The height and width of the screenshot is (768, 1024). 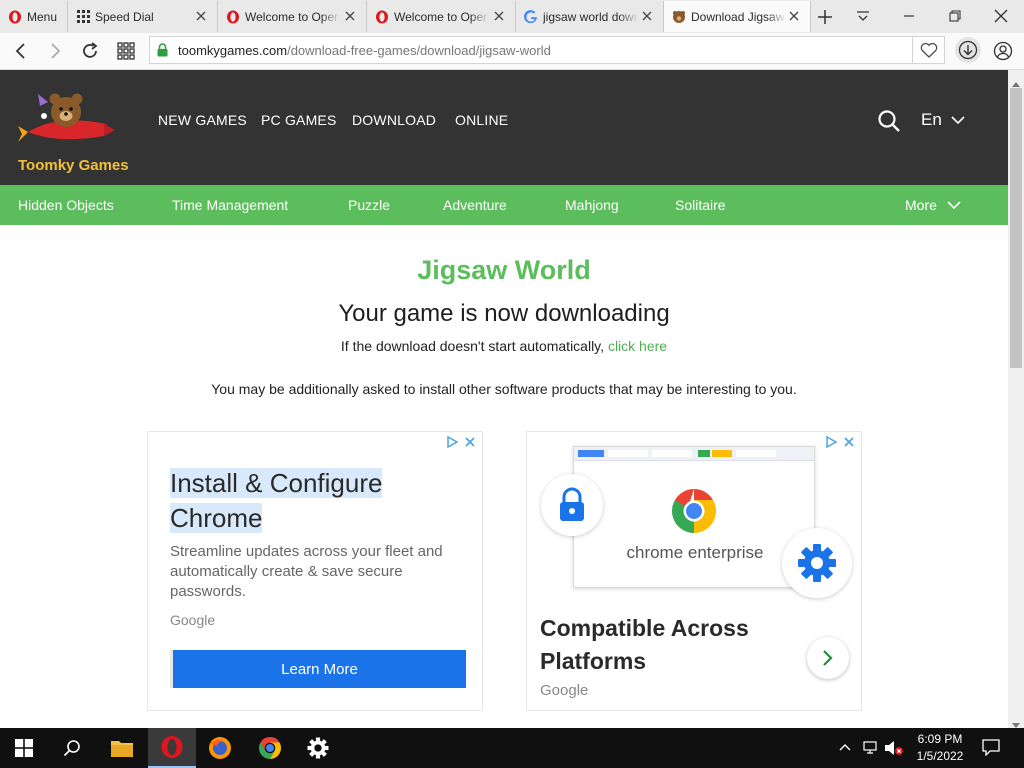 What do you see at coordinates (481, 120) in the screenshot?
I see `nav-online: ONLINE` at bounding box center [481, 120].